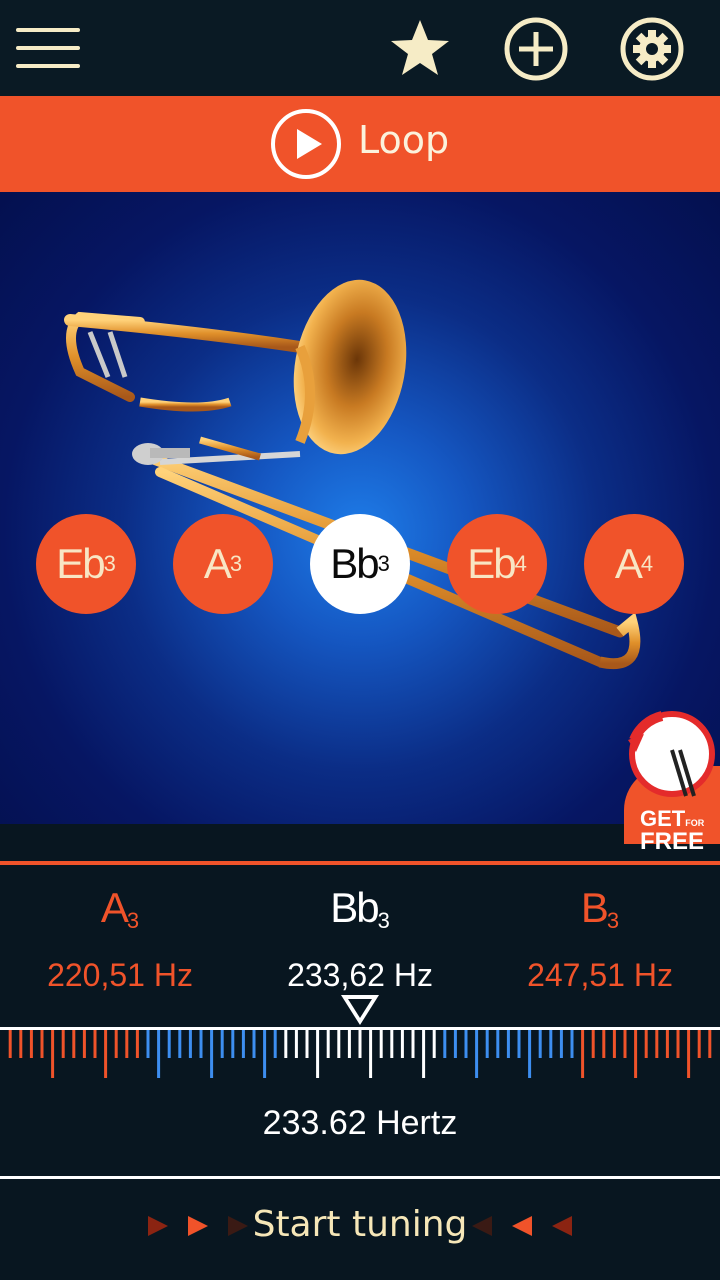  What do you see at coordinates (360, 1224) in the screenshot?
I see `start-tuning-label: Start tuning` at bounding box center [360, 1224].